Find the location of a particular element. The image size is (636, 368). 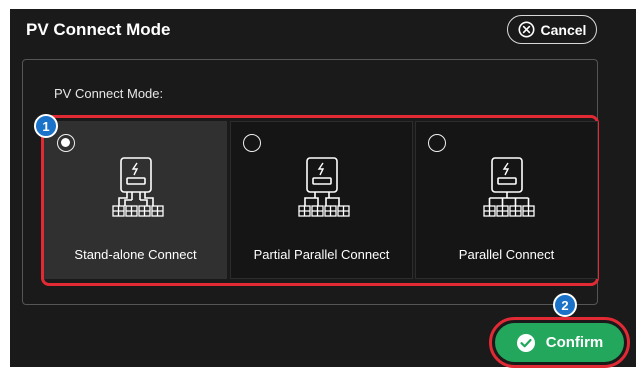

dialog-title: PV Connect Mode is located at coordinates (98, 29).